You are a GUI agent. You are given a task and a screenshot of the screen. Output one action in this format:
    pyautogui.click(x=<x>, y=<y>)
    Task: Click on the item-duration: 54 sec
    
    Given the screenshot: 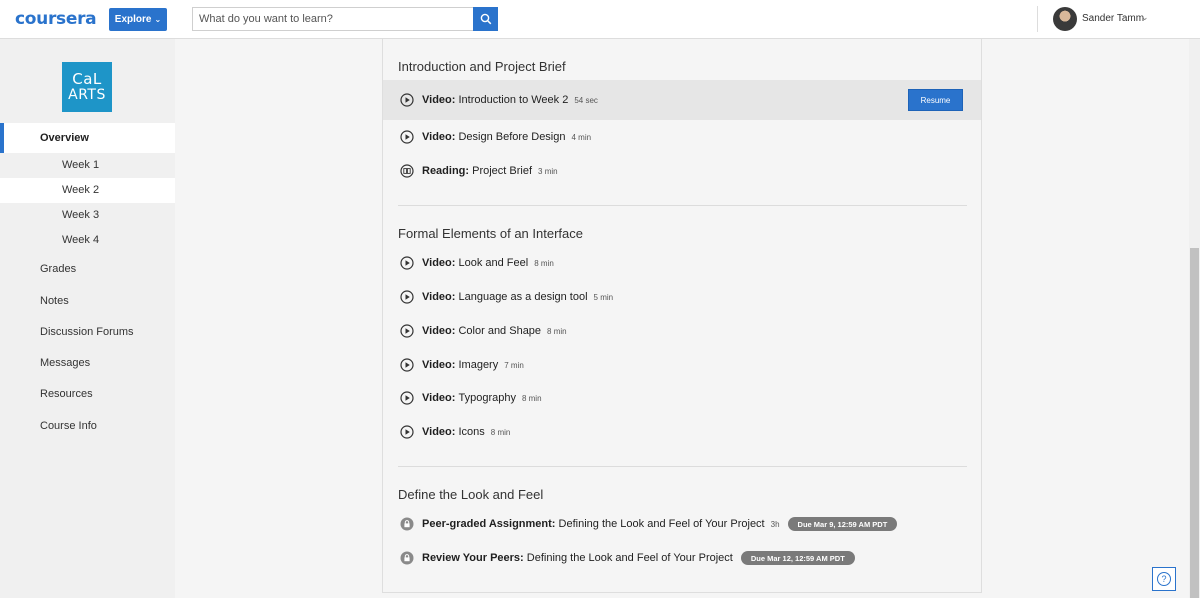 What is the action you would take?
    pyautogui.click(x=586, y=100)
    